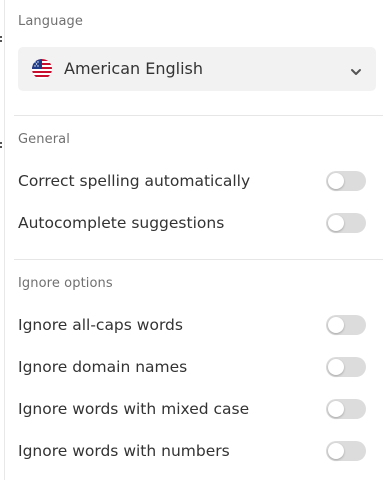 The width and height of the screenshot is (389, 480). Describe the element at coordinates (346, 367) in the screenshot. I see `ignore-domain-names-toggle` at that location.